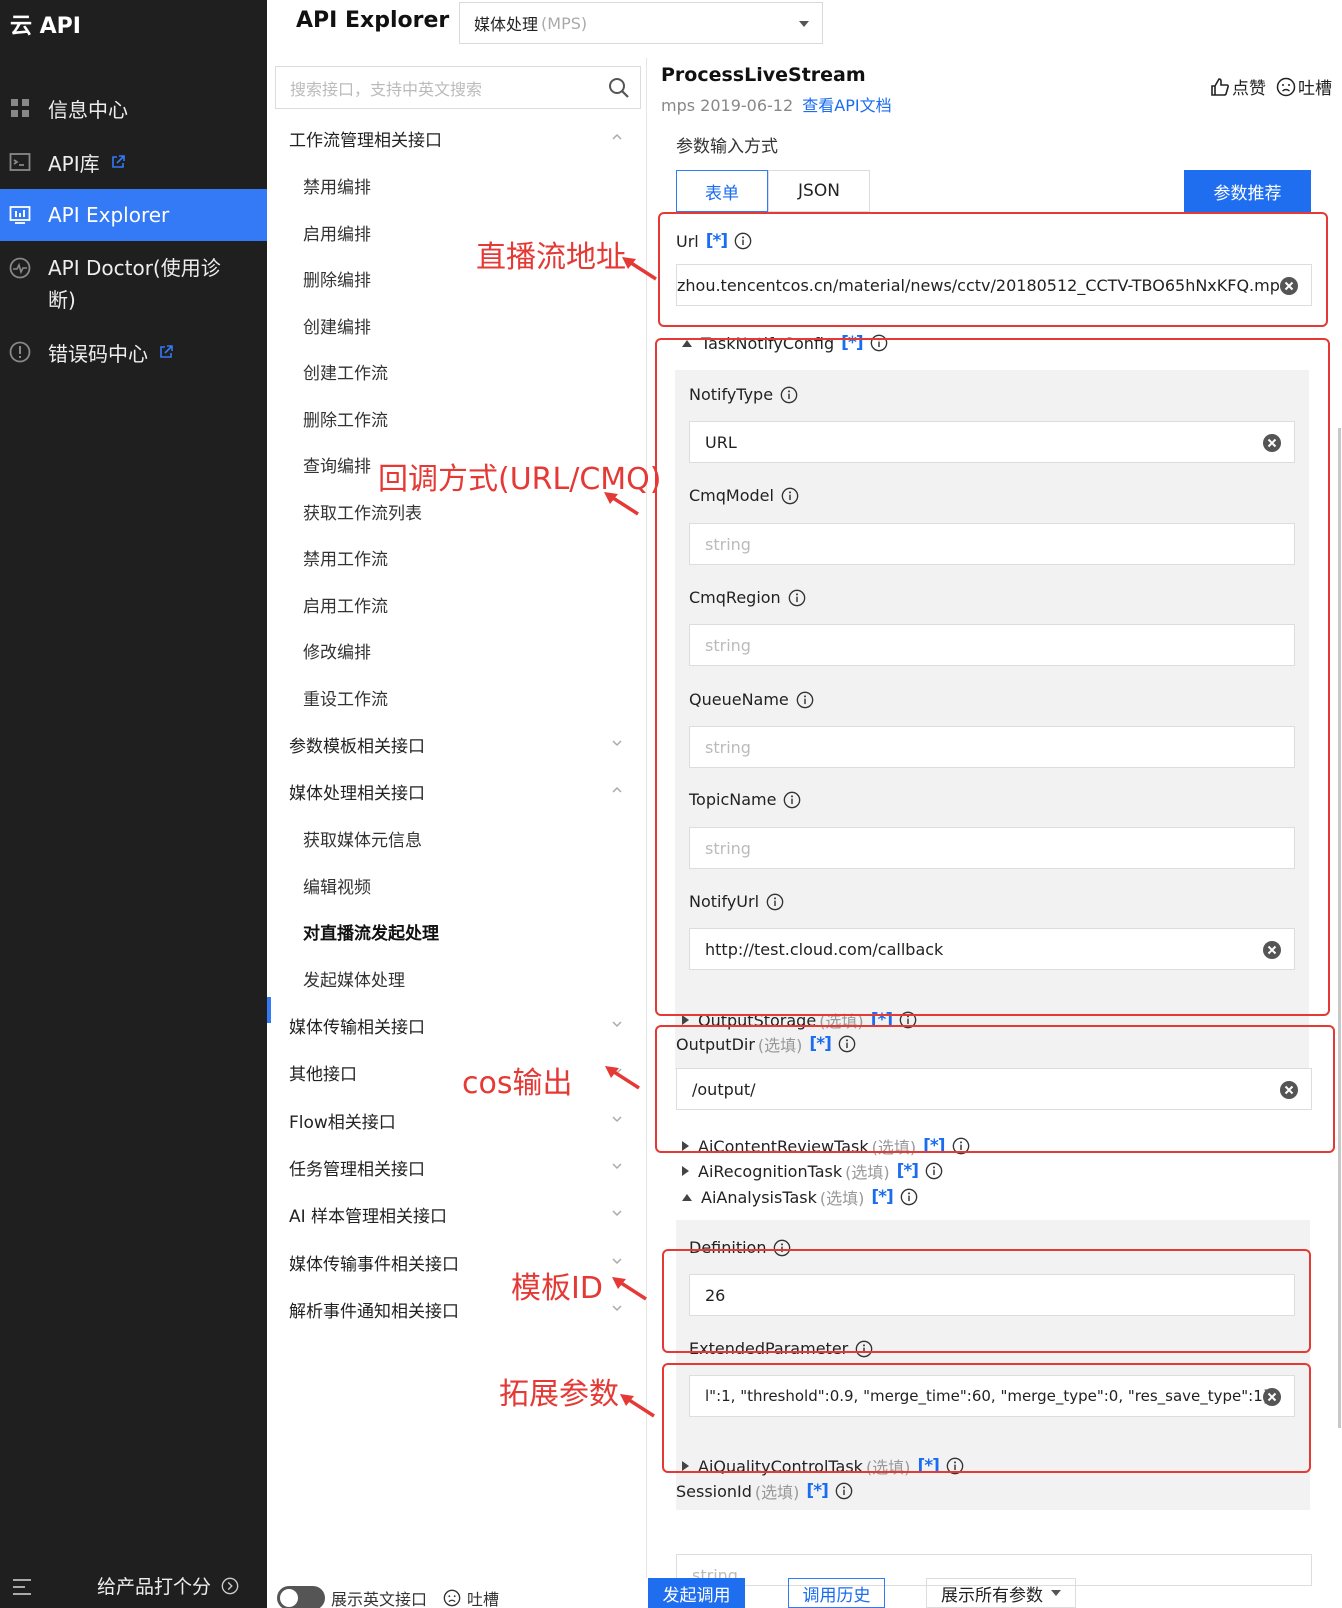 The height and width of the screenshot is (1608, 1342). Describe the element at coordinates (388, 1597) in the screenshot. I see `english-api-toggle-row: 展示英文接口 吐槽` at that location.